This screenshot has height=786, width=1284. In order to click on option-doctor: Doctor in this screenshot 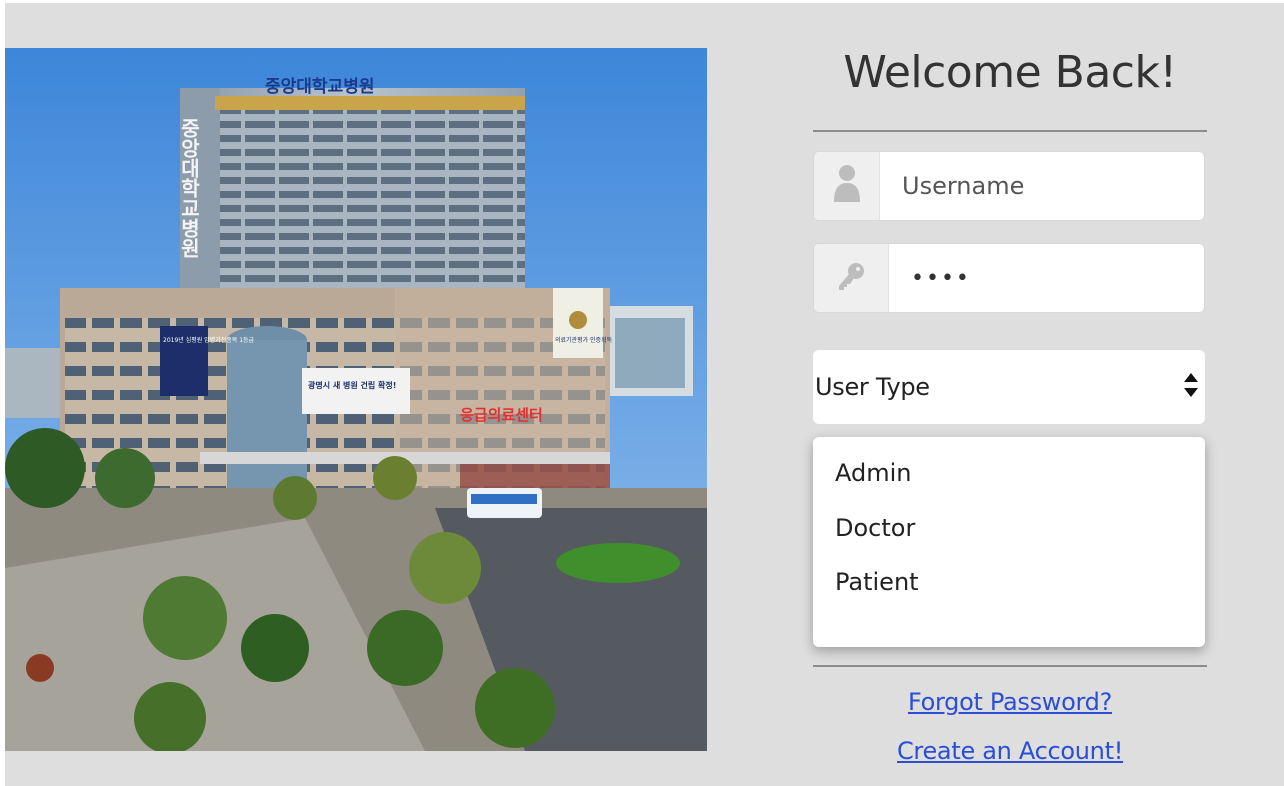, I will do `click(875, 528)`.